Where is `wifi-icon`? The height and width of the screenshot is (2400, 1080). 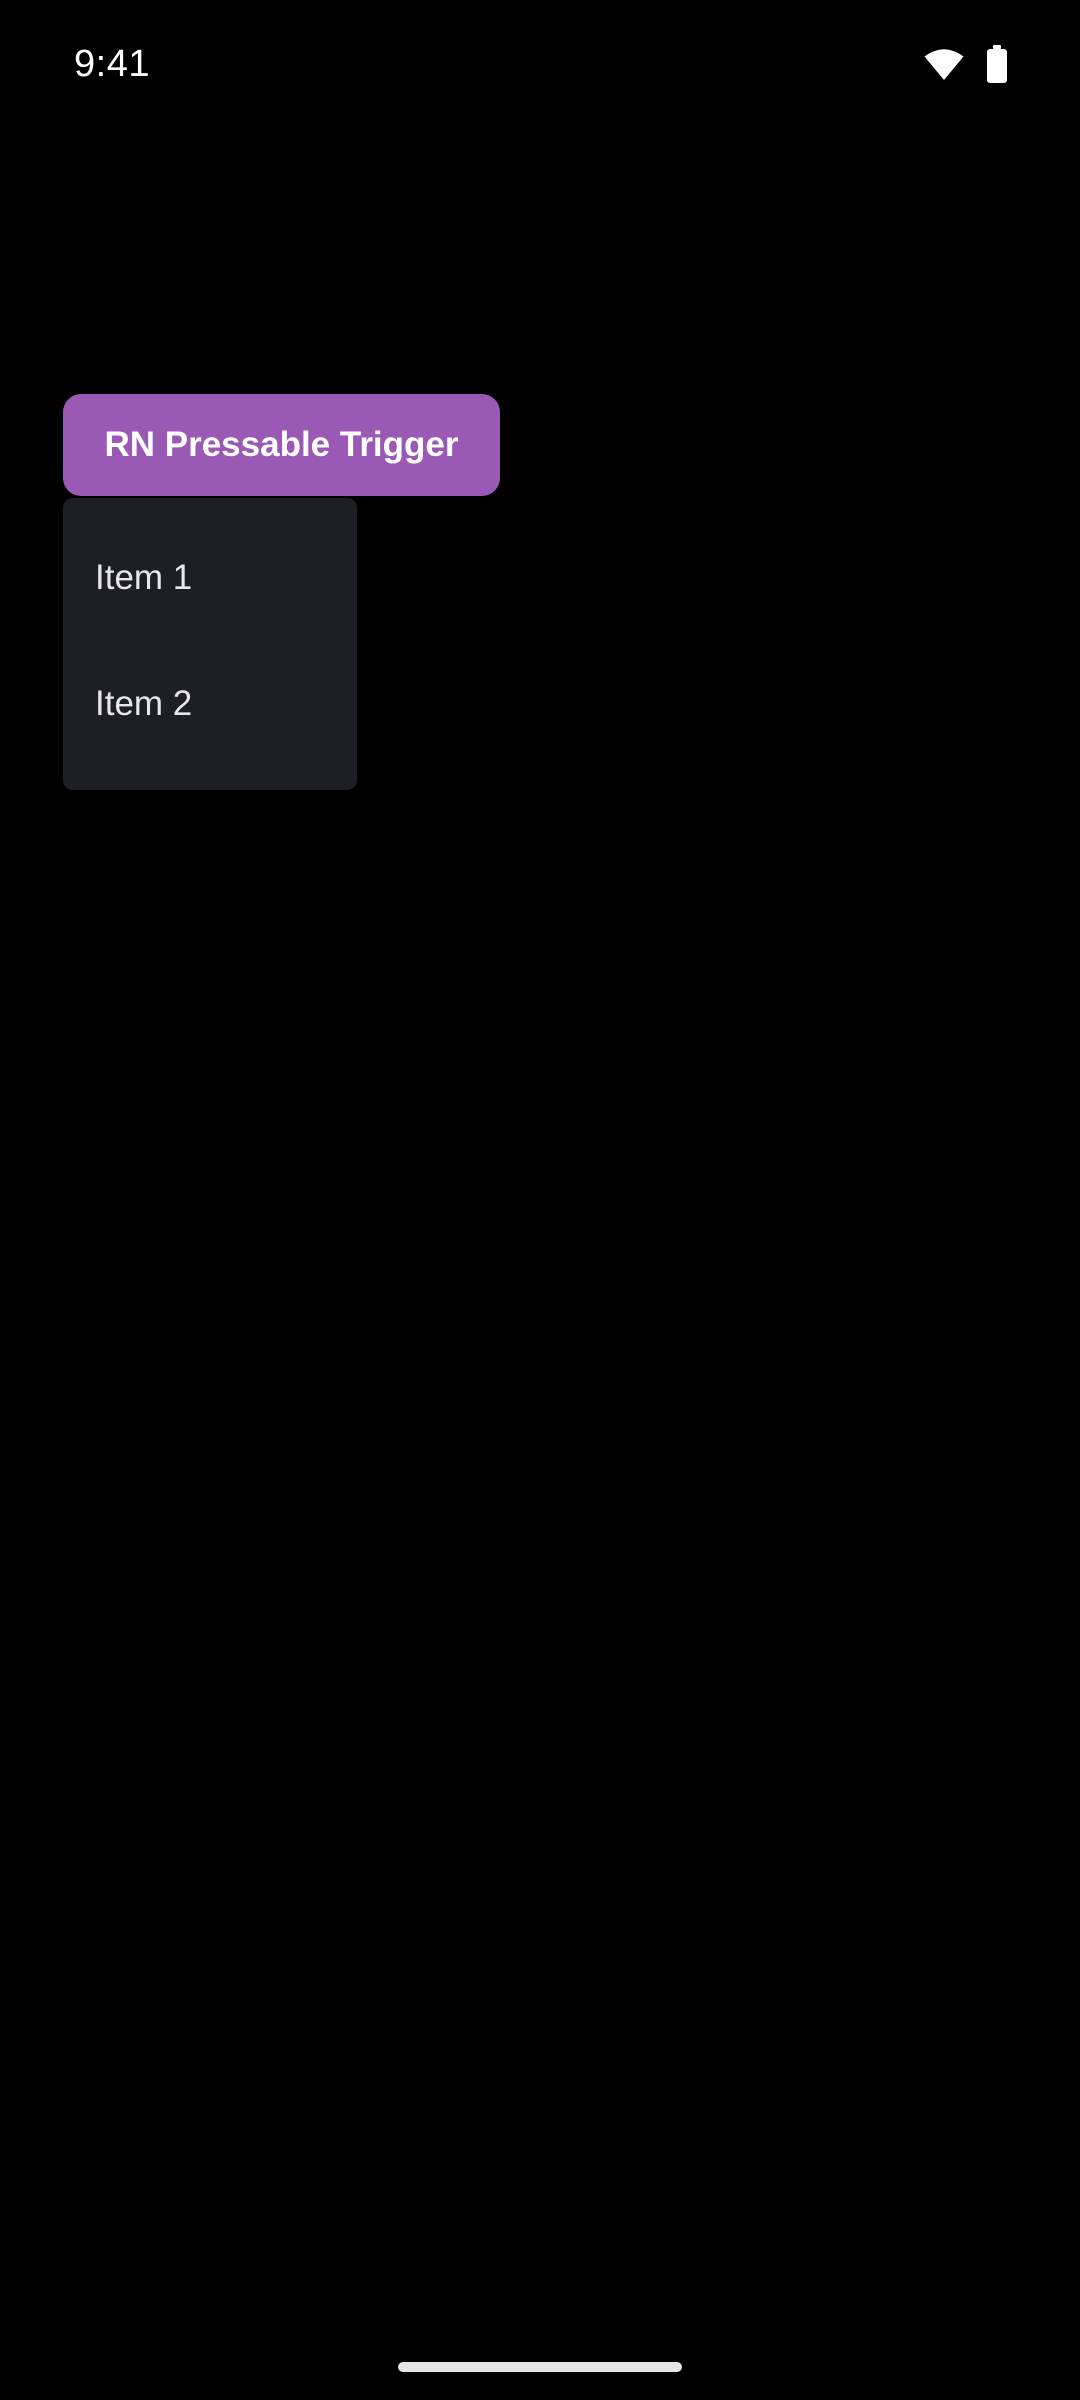 wifi-icon is located at coordinates (944, 64).